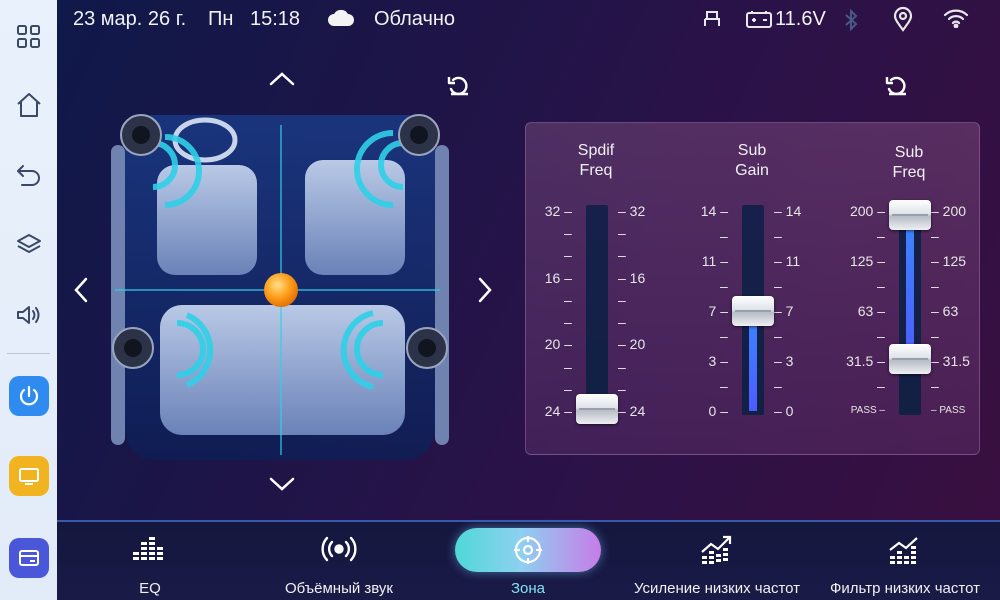 The image size is (1000, 600). What do you see at coordinates (945, 311) in the screenshot?
I see `tick-label: – 63` at bounding box center [945, 311].